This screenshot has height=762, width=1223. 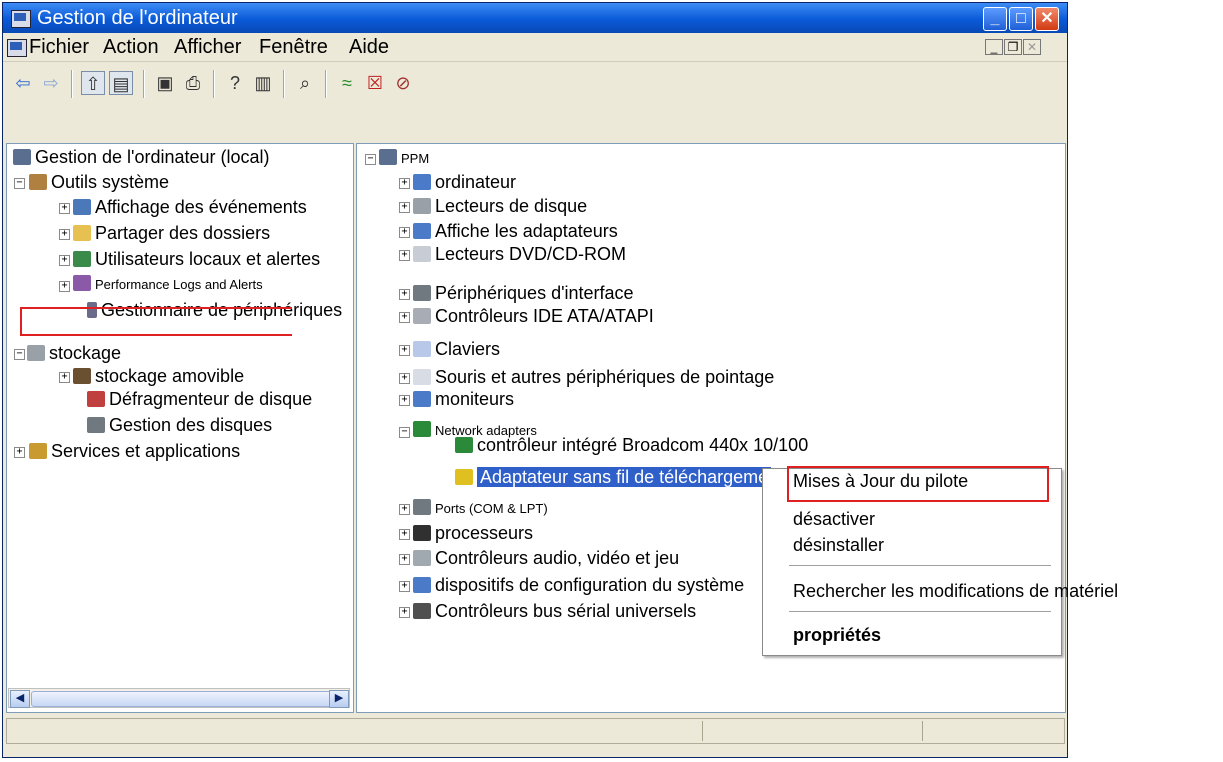 What do you see at coordinates (422, 533) in the screenshot?
I see `processor-icon` at bounding box center [422, 533].